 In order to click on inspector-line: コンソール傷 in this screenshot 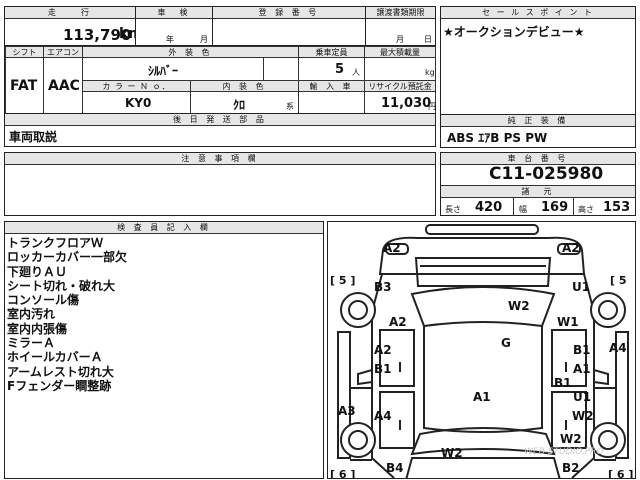, I will do `click(43, 300)`.